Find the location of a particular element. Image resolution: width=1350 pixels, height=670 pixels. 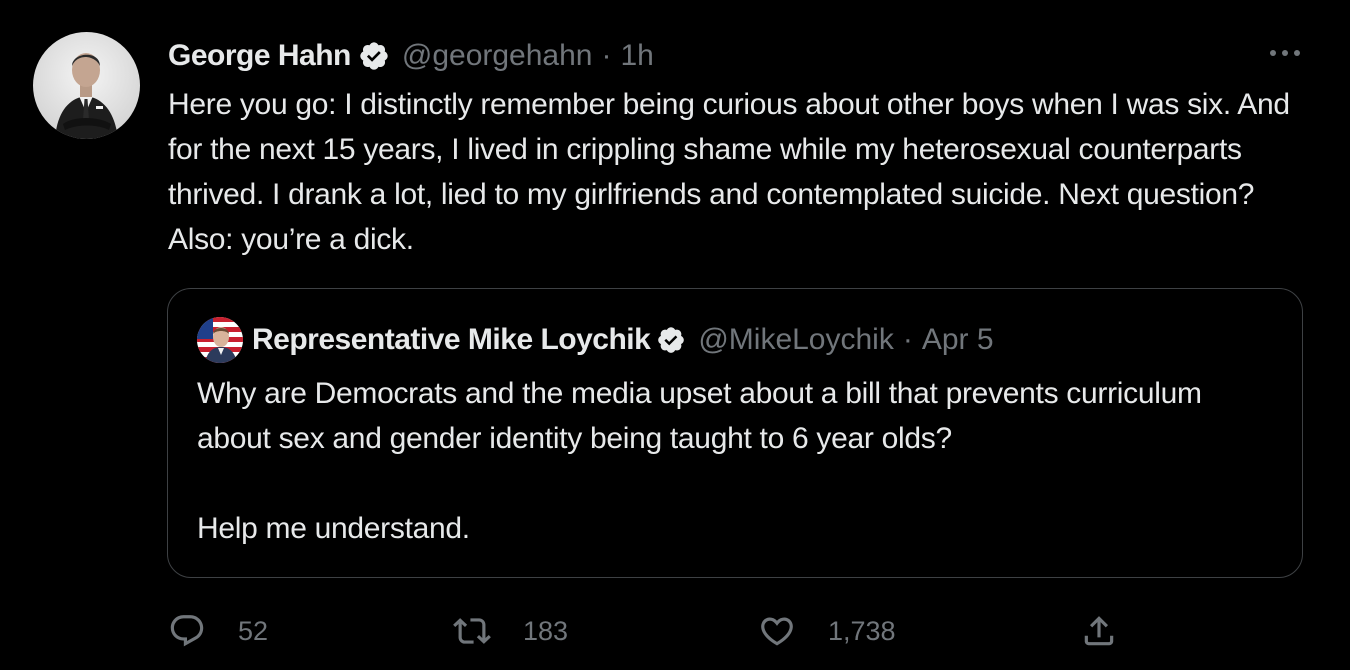

tweet-timestamp: 1h is located at coordinates (636, 56).